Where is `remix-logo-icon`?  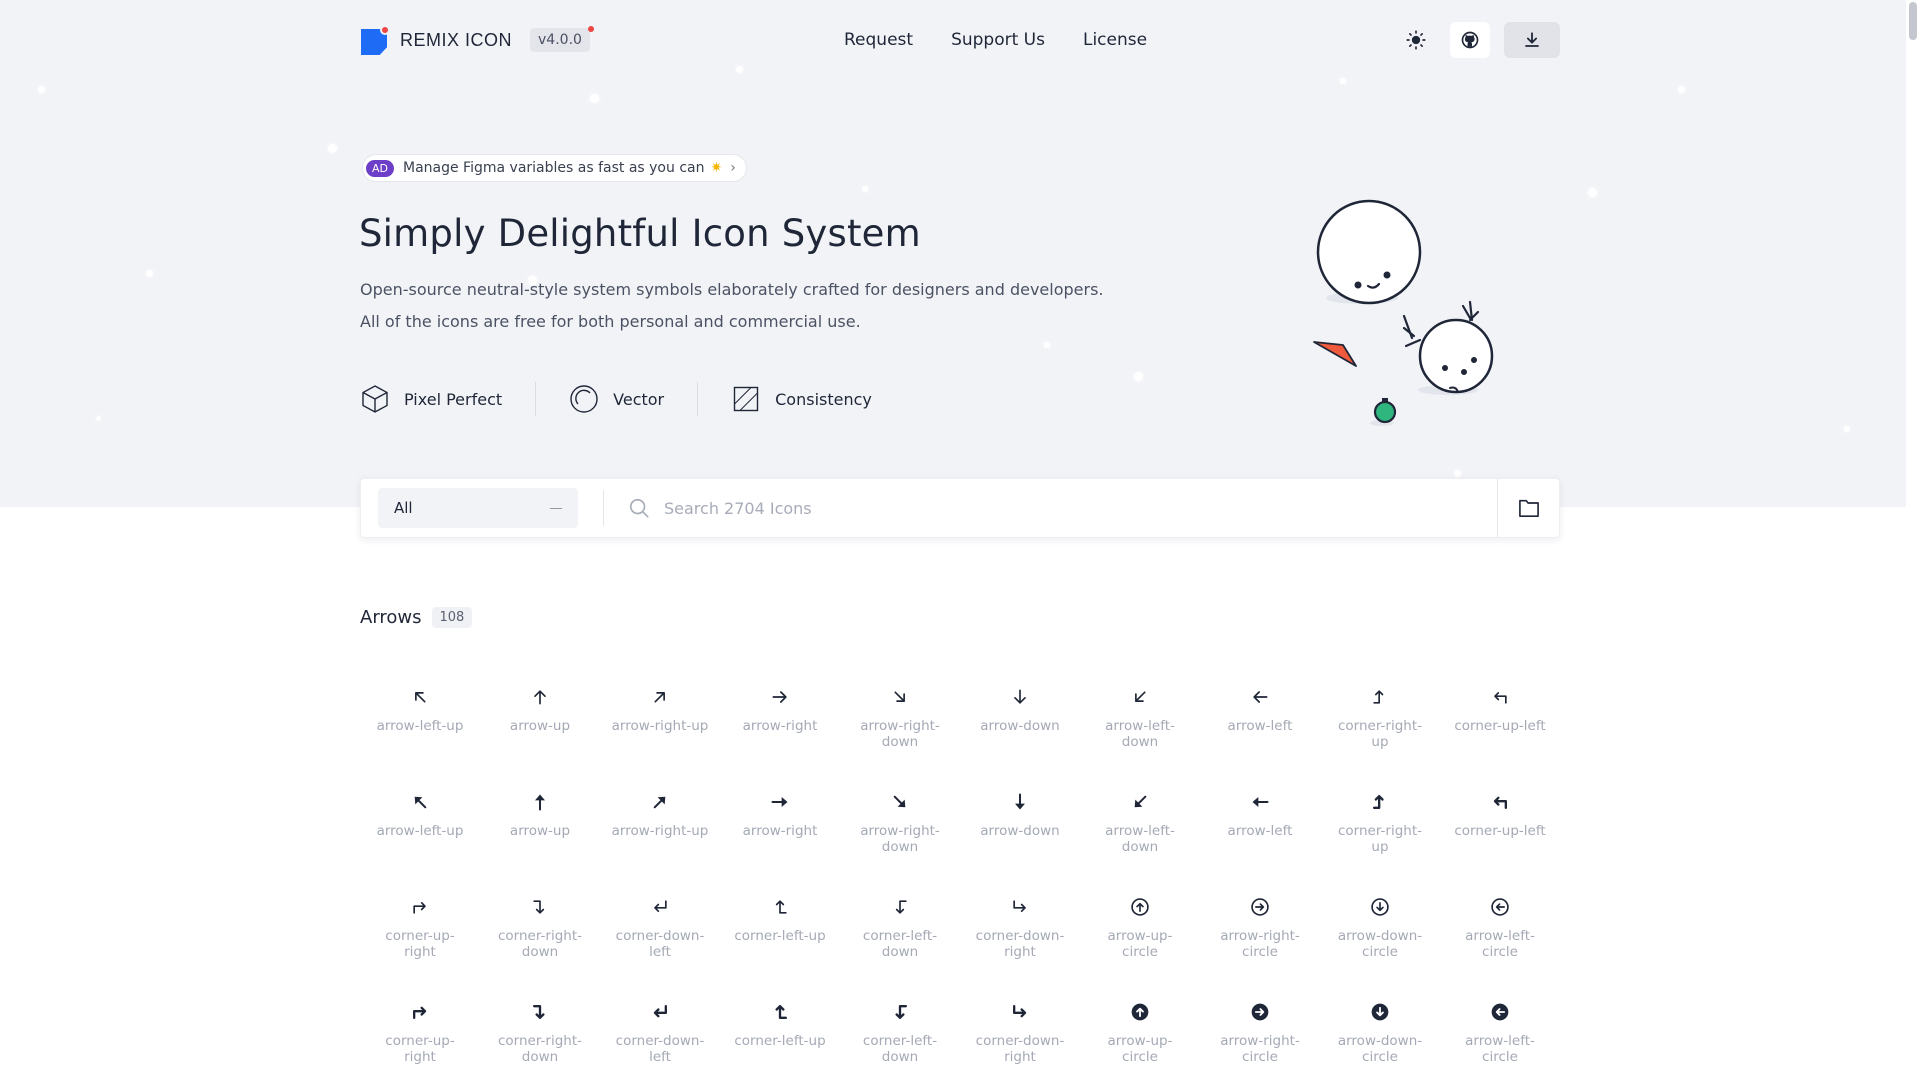
remix-logo-icon is located at coordinates (375, 40).